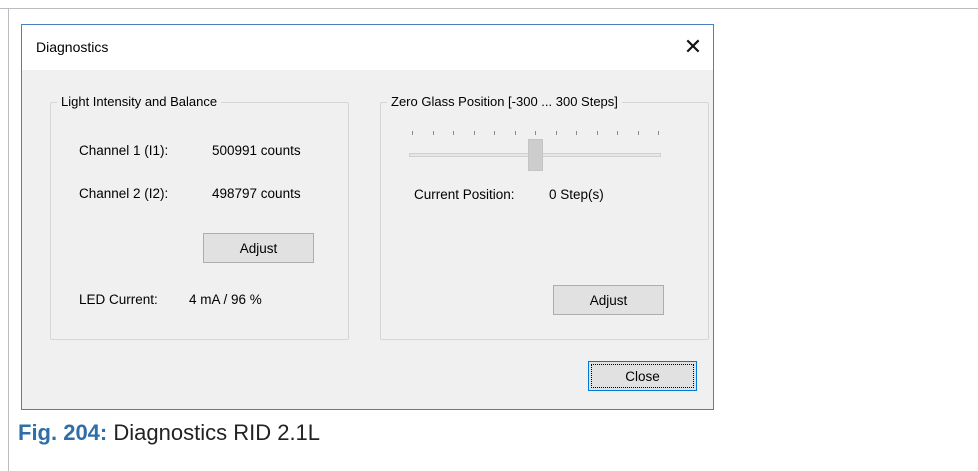 The image size is (978, 471). I want to click on current-position-label: Current Position:, so click(464, 194).